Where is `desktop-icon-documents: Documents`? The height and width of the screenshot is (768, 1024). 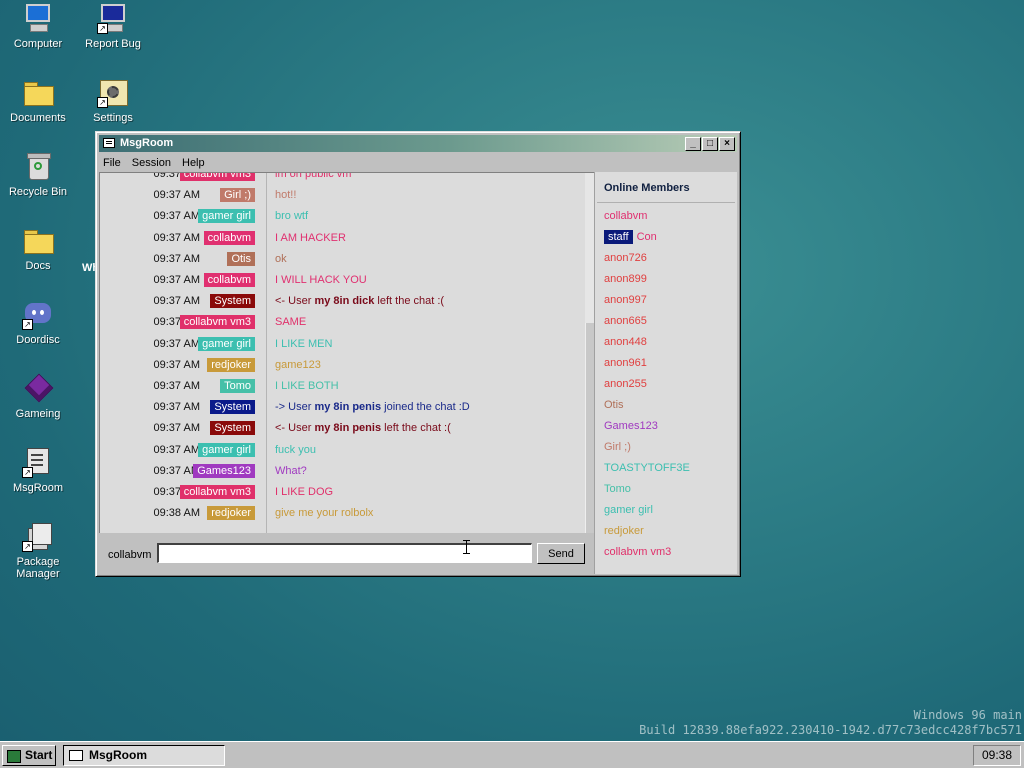 desktop-icon-documents: Documents is located at coordinates (38, 100).